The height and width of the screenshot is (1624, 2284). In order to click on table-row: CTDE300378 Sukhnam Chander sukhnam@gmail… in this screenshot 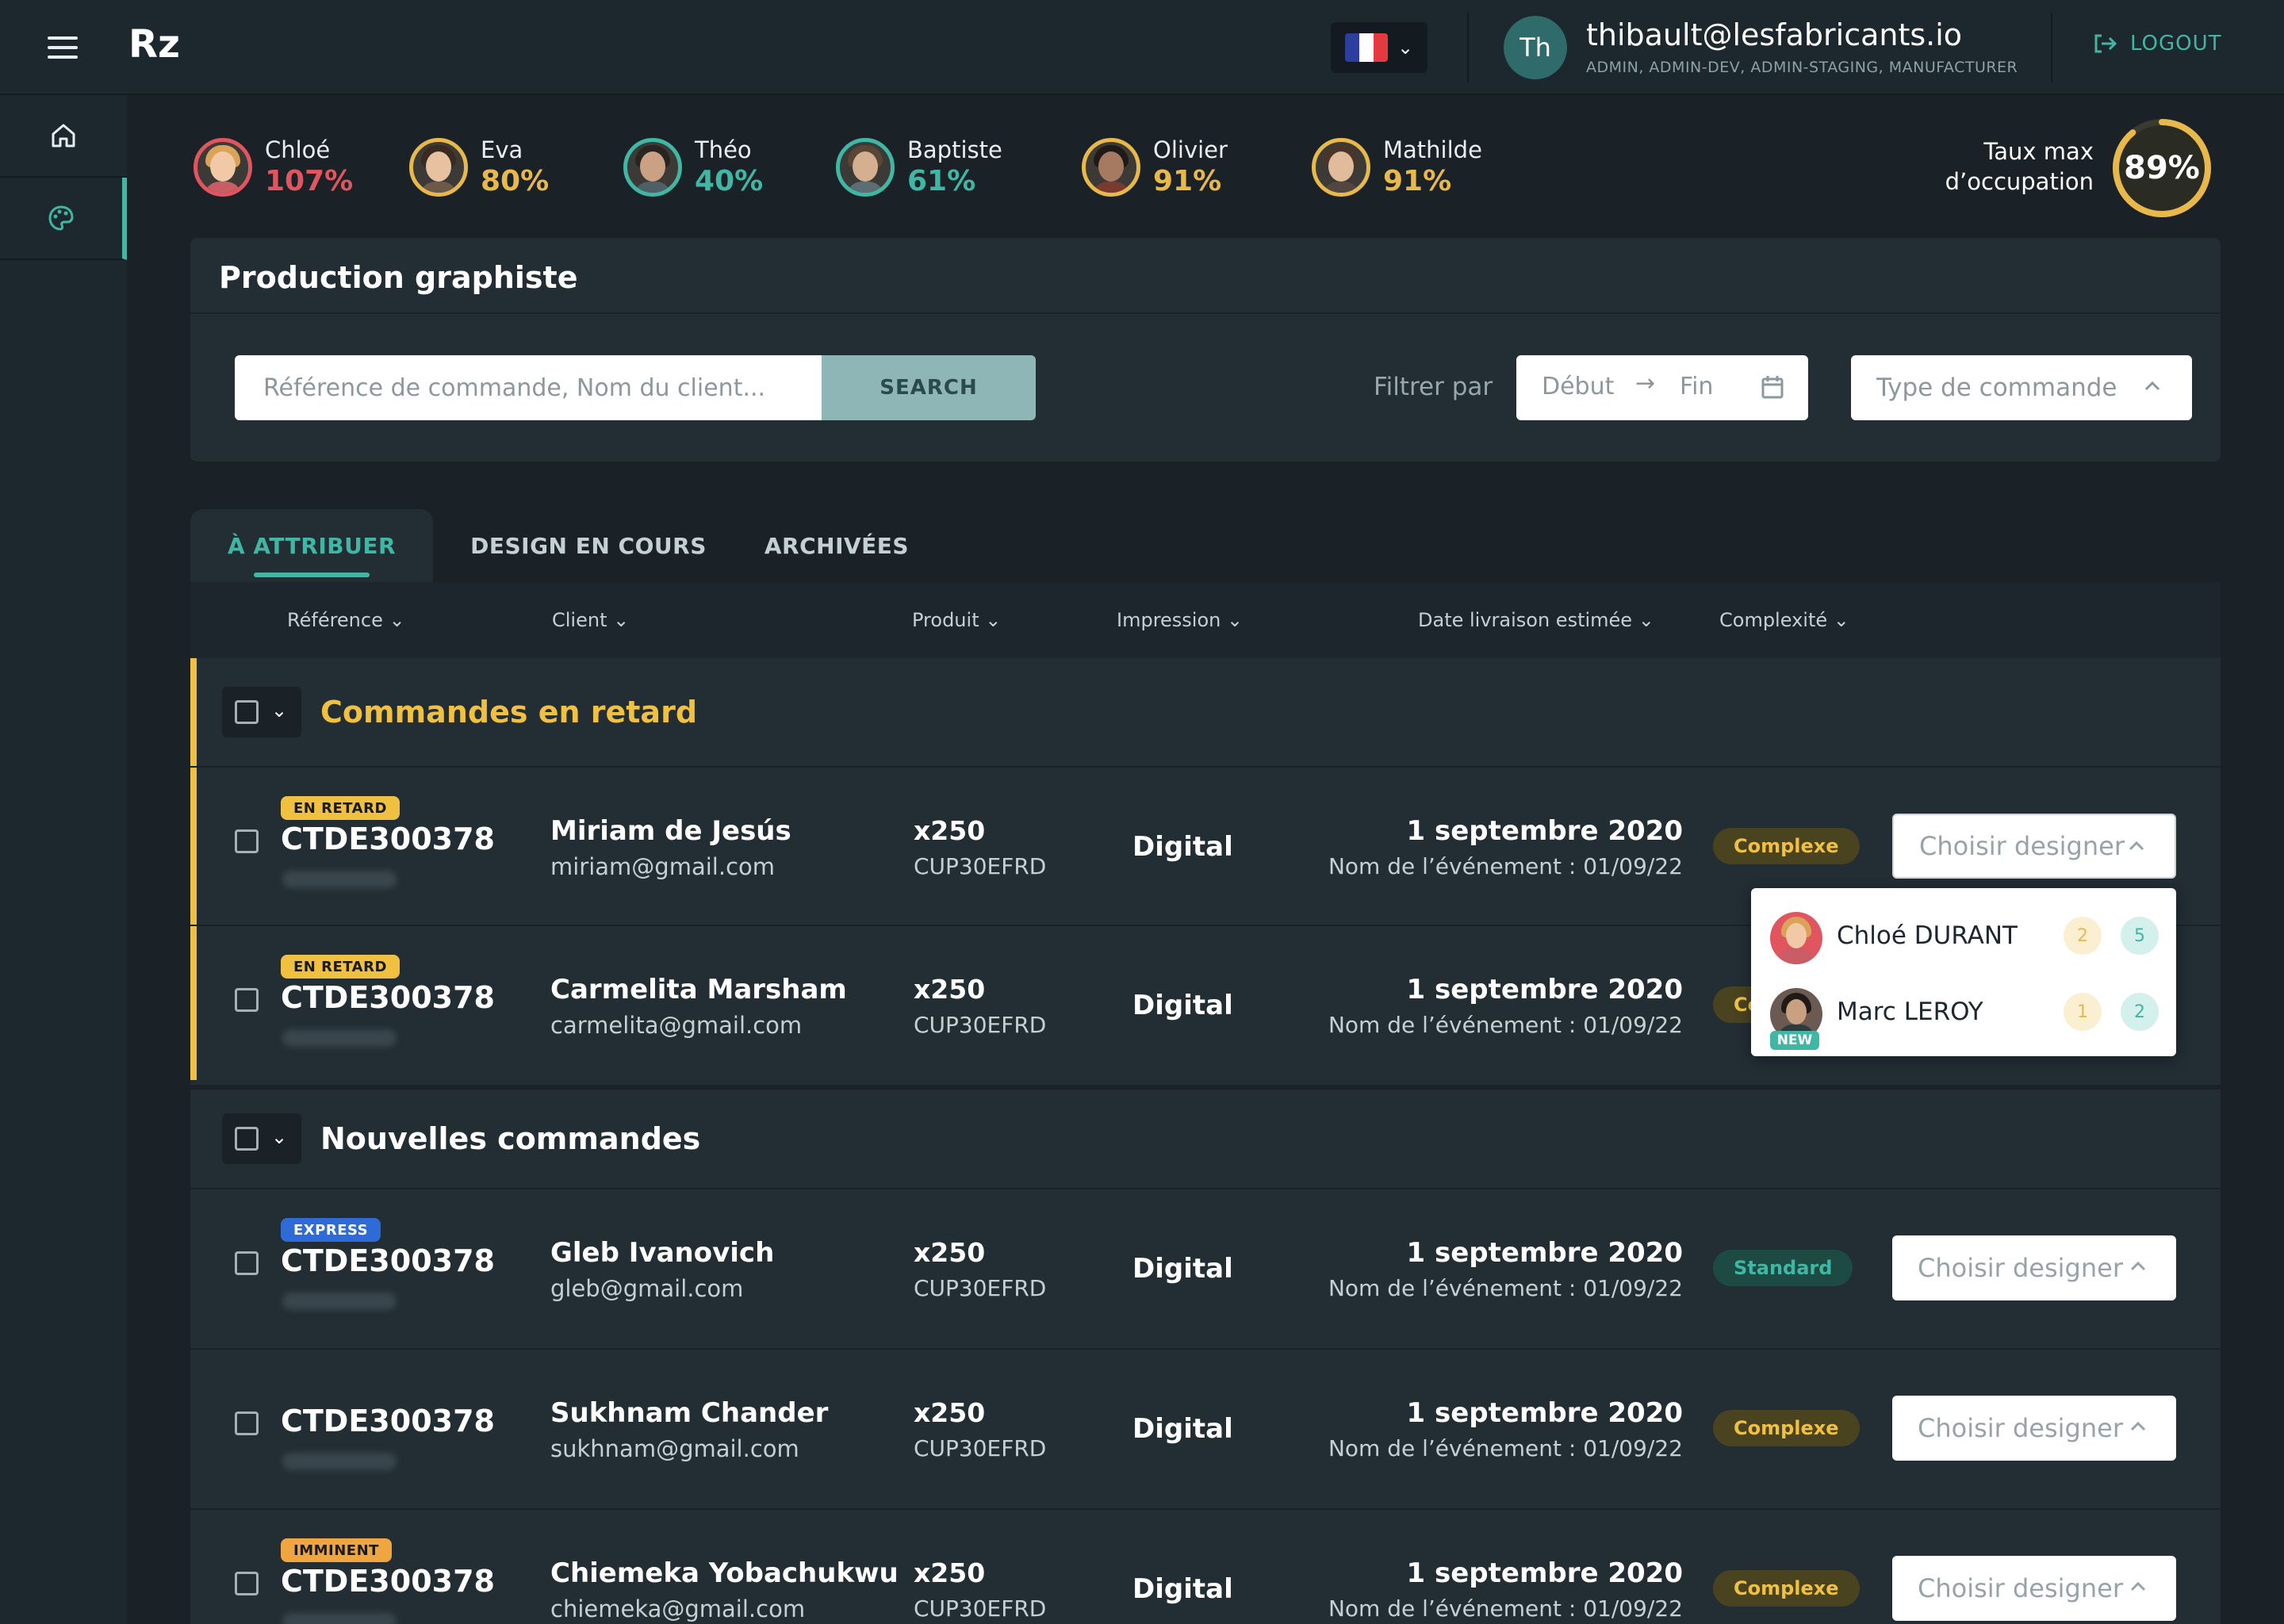, I will do `click(1205, 1427)`.